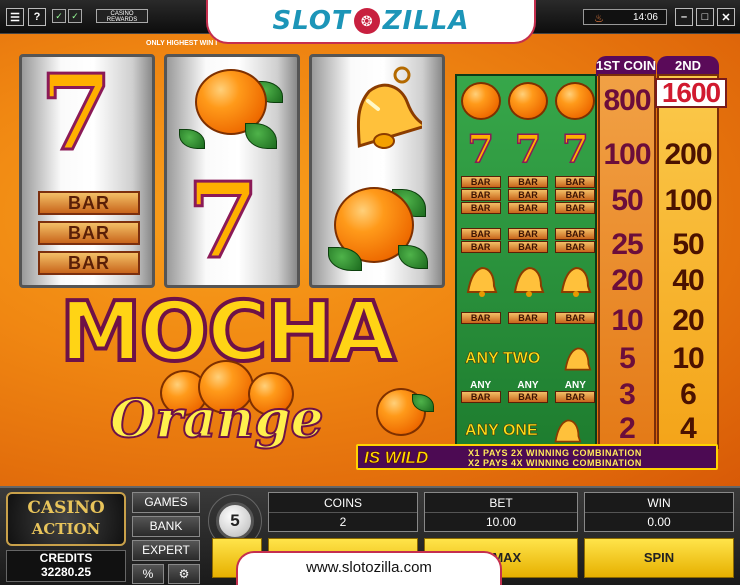 The width and height of the screenshot is (740, 585). I want to click on percent-button: %, so click(148, 574).